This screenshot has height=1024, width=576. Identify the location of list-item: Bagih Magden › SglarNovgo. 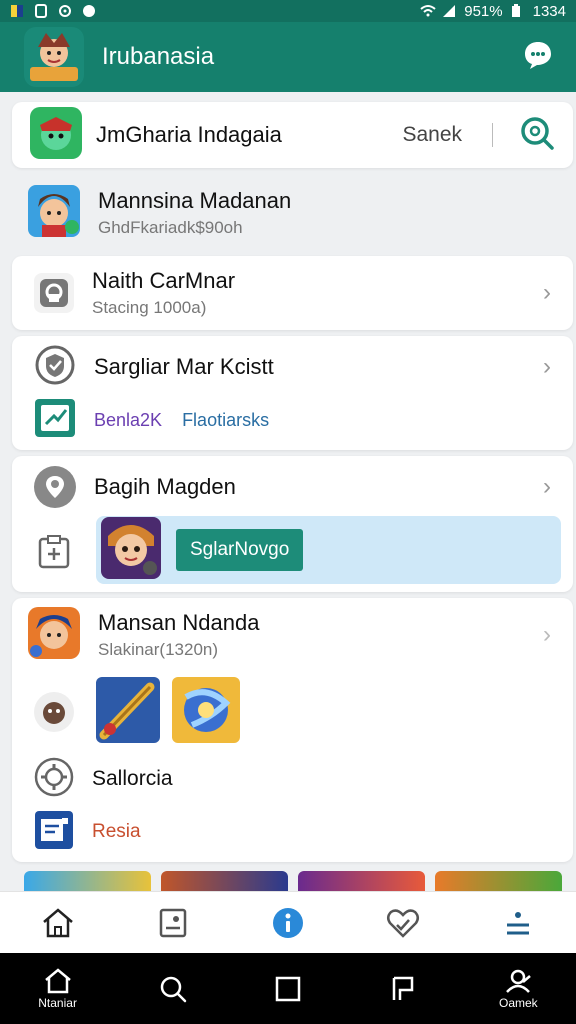
(292, 524).